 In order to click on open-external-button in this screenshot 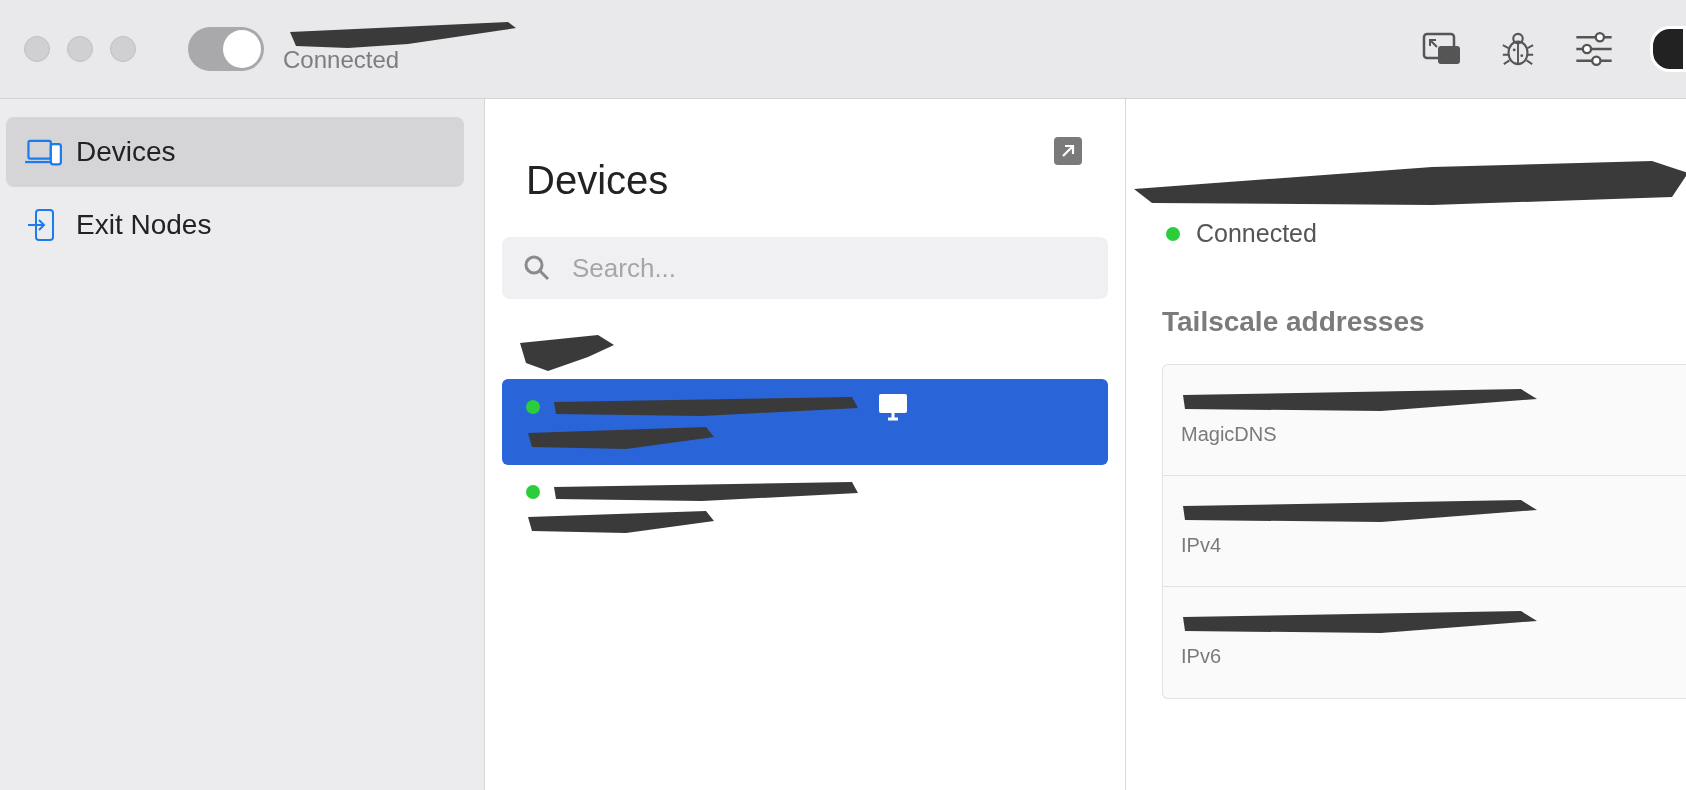, I will do `click(1068, 151)`.